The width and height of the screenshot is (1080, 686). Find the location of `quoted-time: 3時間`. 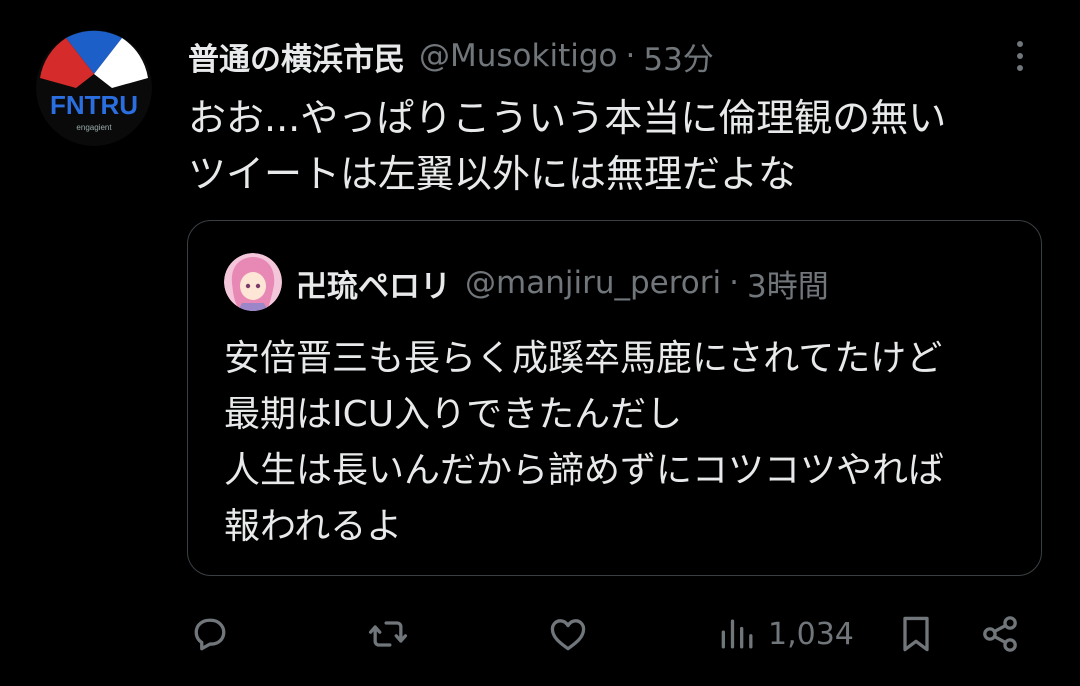

quoted-time: 3時間 is located at coordinates (788, 283).